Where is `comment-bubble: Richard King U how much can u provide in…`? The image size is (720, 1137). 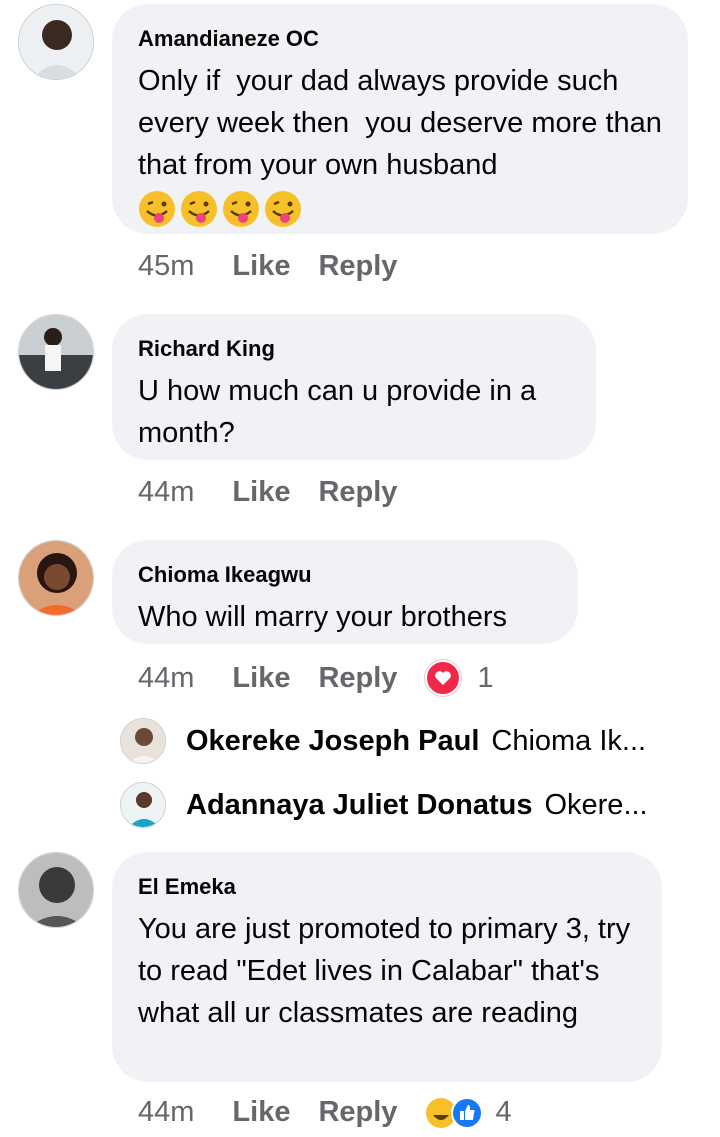 comment-bubble: Richard King U how much can u provide in… is located at coordinates (354, 387).